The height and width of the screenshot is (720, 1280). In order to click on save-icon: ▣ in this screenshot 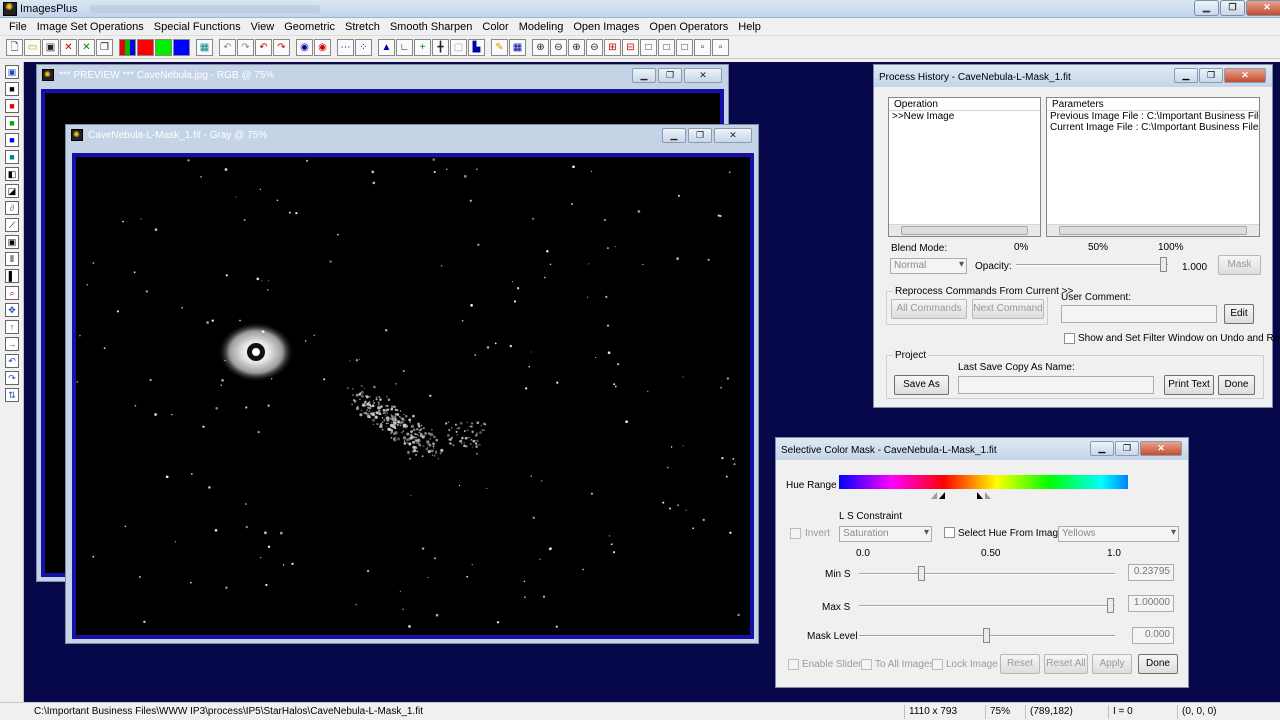, I will do `click(50, 47)`.